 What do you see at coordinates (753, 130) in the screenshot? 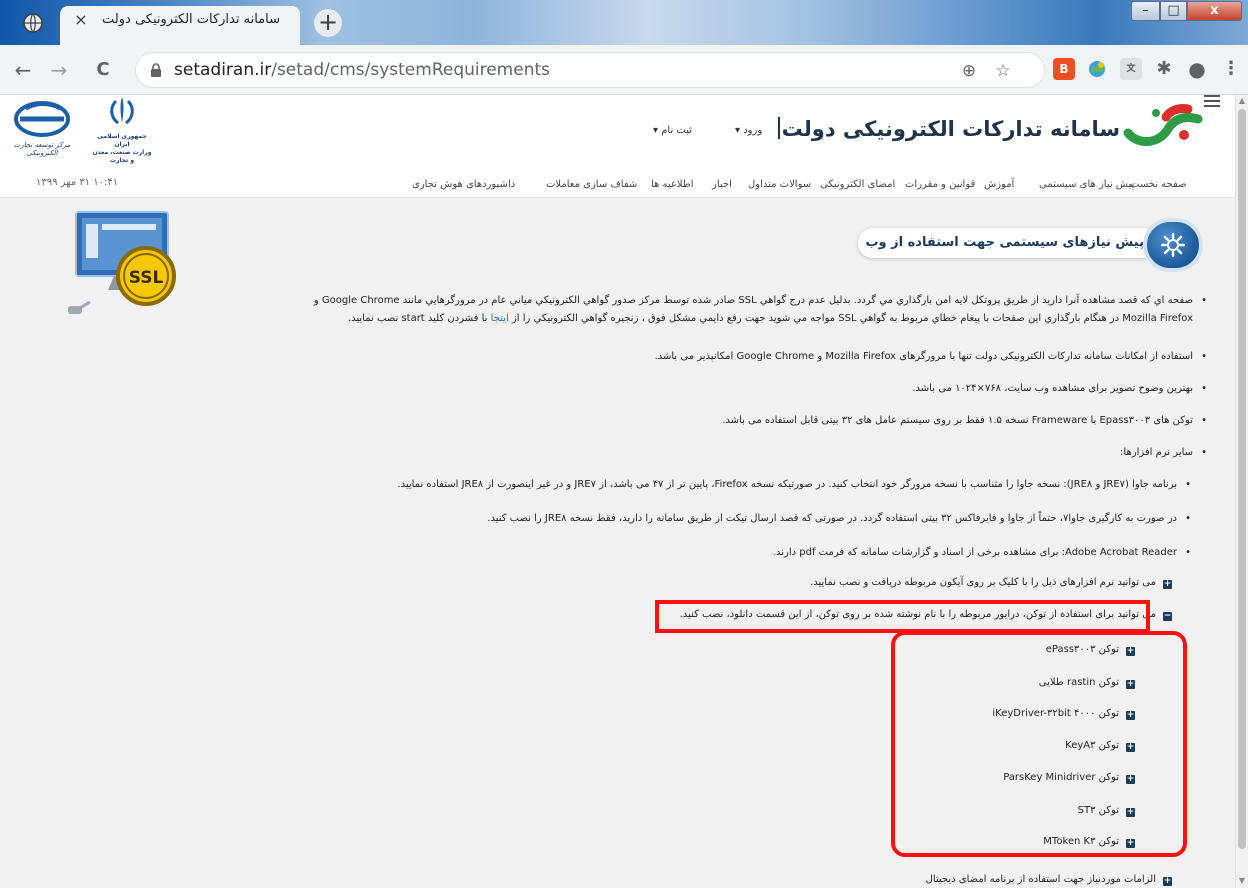
I see `login-label: ورود` at bounding box center [753, 130].